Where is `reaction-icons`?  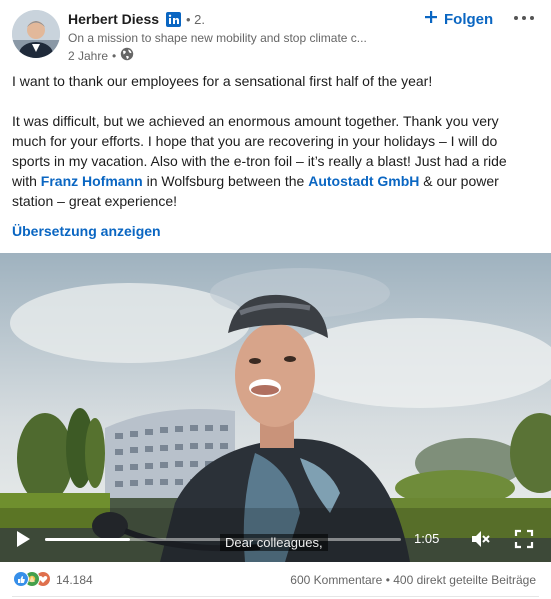
reaction-icons is located at coordinates (33, 580).